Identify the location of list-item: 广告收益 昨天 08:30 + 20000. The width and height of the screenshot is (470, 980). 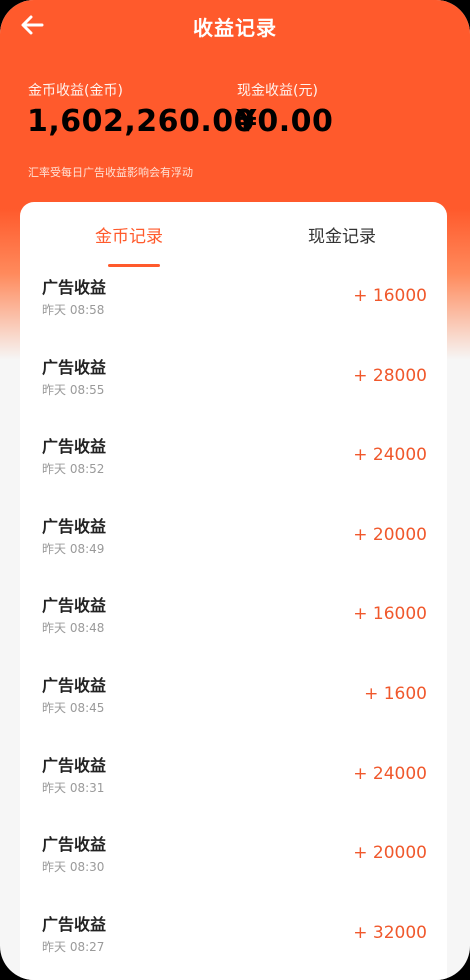
(233, 865).